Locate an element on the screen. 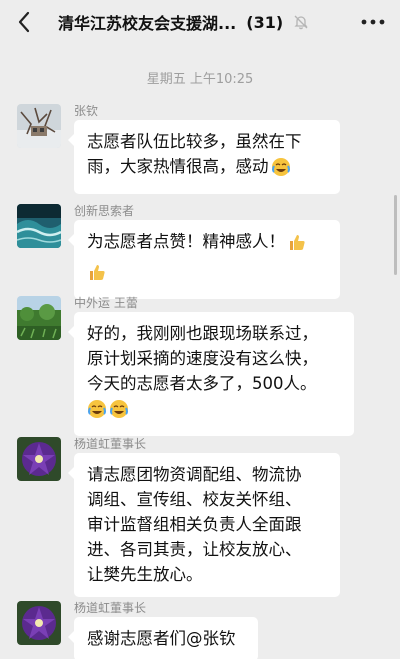  chat-title-group: 清华江苏校友会支援湖... (31) is located at coordinates (193, 22).